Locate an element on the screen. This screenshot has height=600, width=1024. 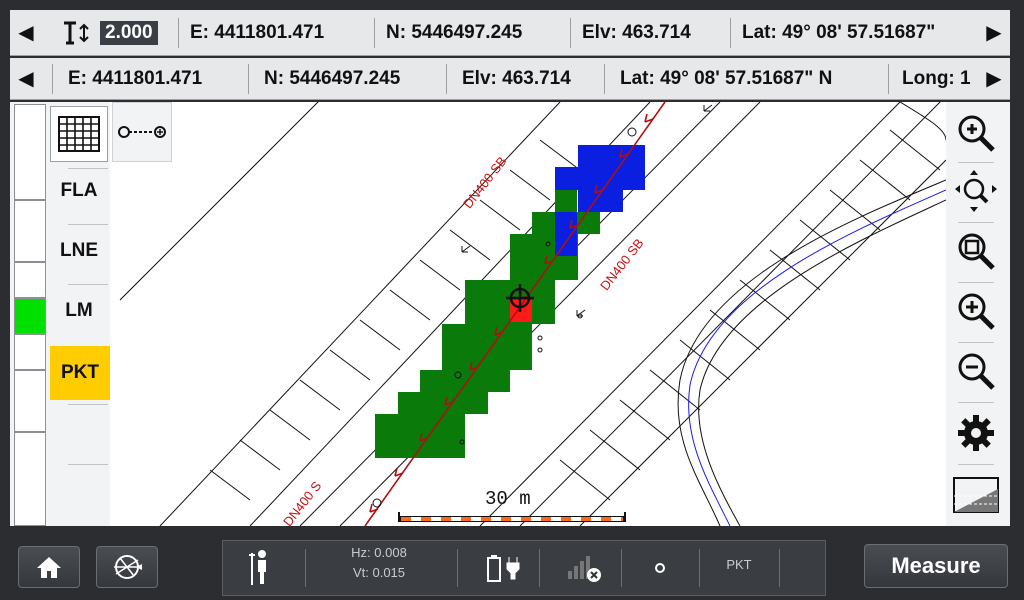
point-status is located at coordinates (660, 568).